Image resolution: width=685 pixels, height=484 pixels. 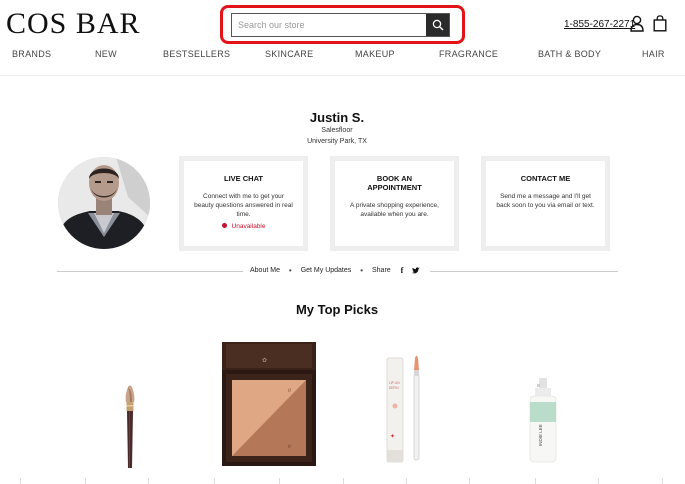 I want to click on share-label: Share, so click(x=381, y=271).